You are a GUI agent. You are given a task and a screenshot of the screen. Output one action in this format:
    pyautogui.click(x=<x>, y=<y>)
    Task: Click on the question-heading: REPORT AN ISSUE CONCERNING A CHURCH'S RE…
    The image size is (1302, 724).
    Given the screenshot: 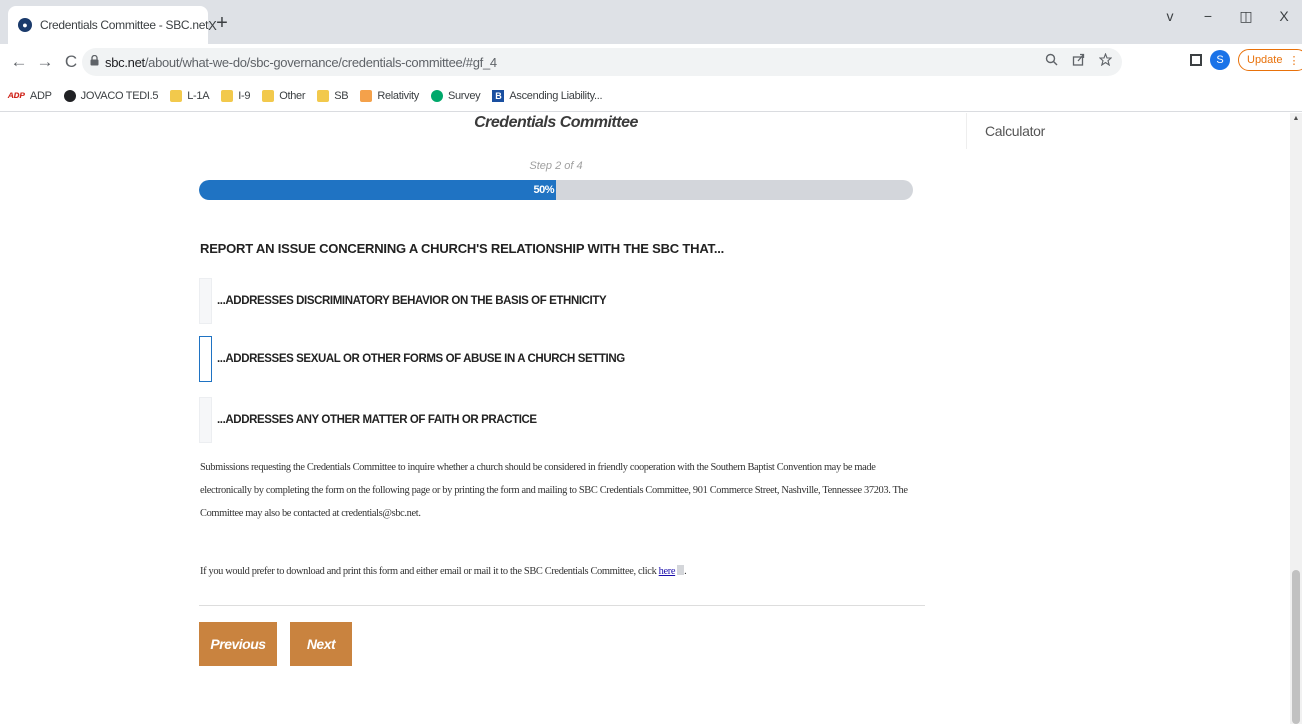 What is the action you would take?
    pyautogui.click(x=462, y=248)
    